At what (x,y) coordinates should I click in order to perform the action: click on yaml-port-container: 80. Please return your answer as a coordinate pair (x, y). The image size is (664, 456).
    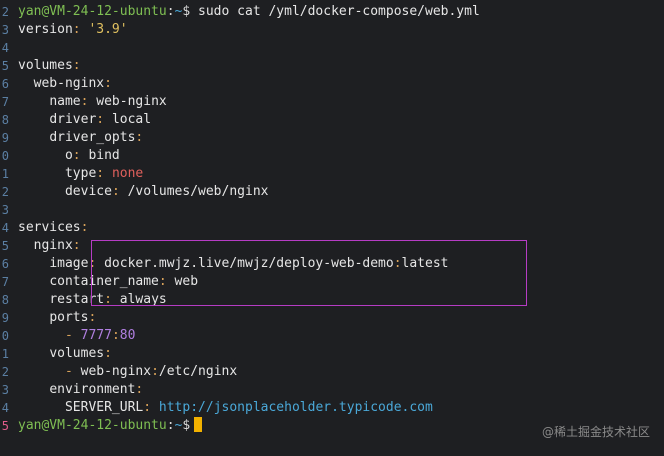
    Looking at the image, I should click on (127, 335).